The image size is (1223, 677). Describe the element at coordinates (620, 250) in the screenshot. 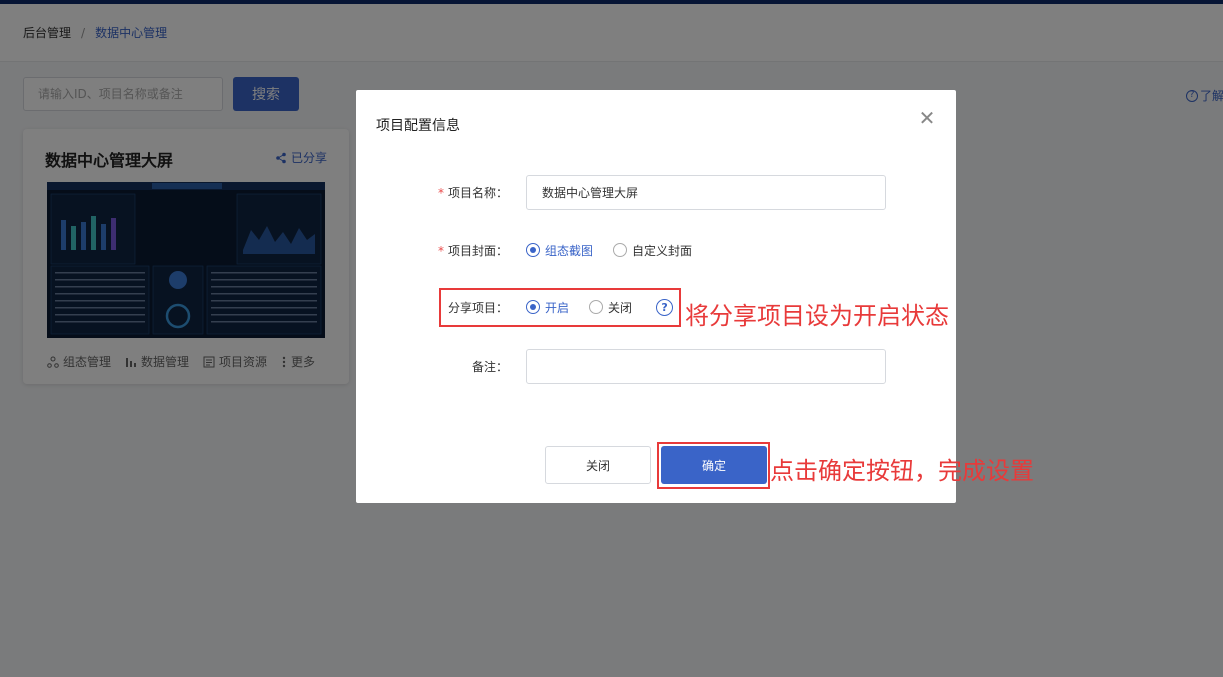

I see `radio-unchecked-icon` at that location.